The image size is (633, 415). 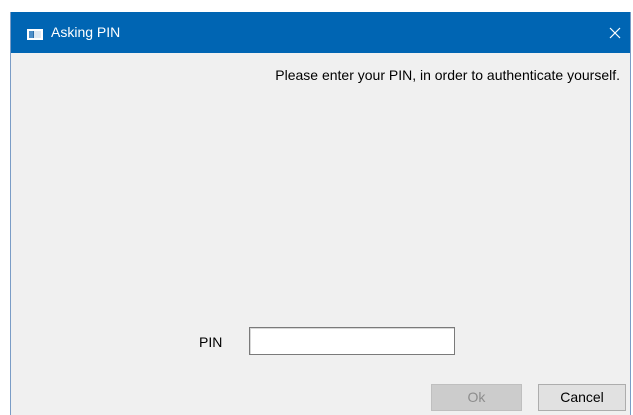 What do you see at coordinates (86, 32) in the screenshot?
I see `window-title: Asking PIN` at bounding box center [86, 32].